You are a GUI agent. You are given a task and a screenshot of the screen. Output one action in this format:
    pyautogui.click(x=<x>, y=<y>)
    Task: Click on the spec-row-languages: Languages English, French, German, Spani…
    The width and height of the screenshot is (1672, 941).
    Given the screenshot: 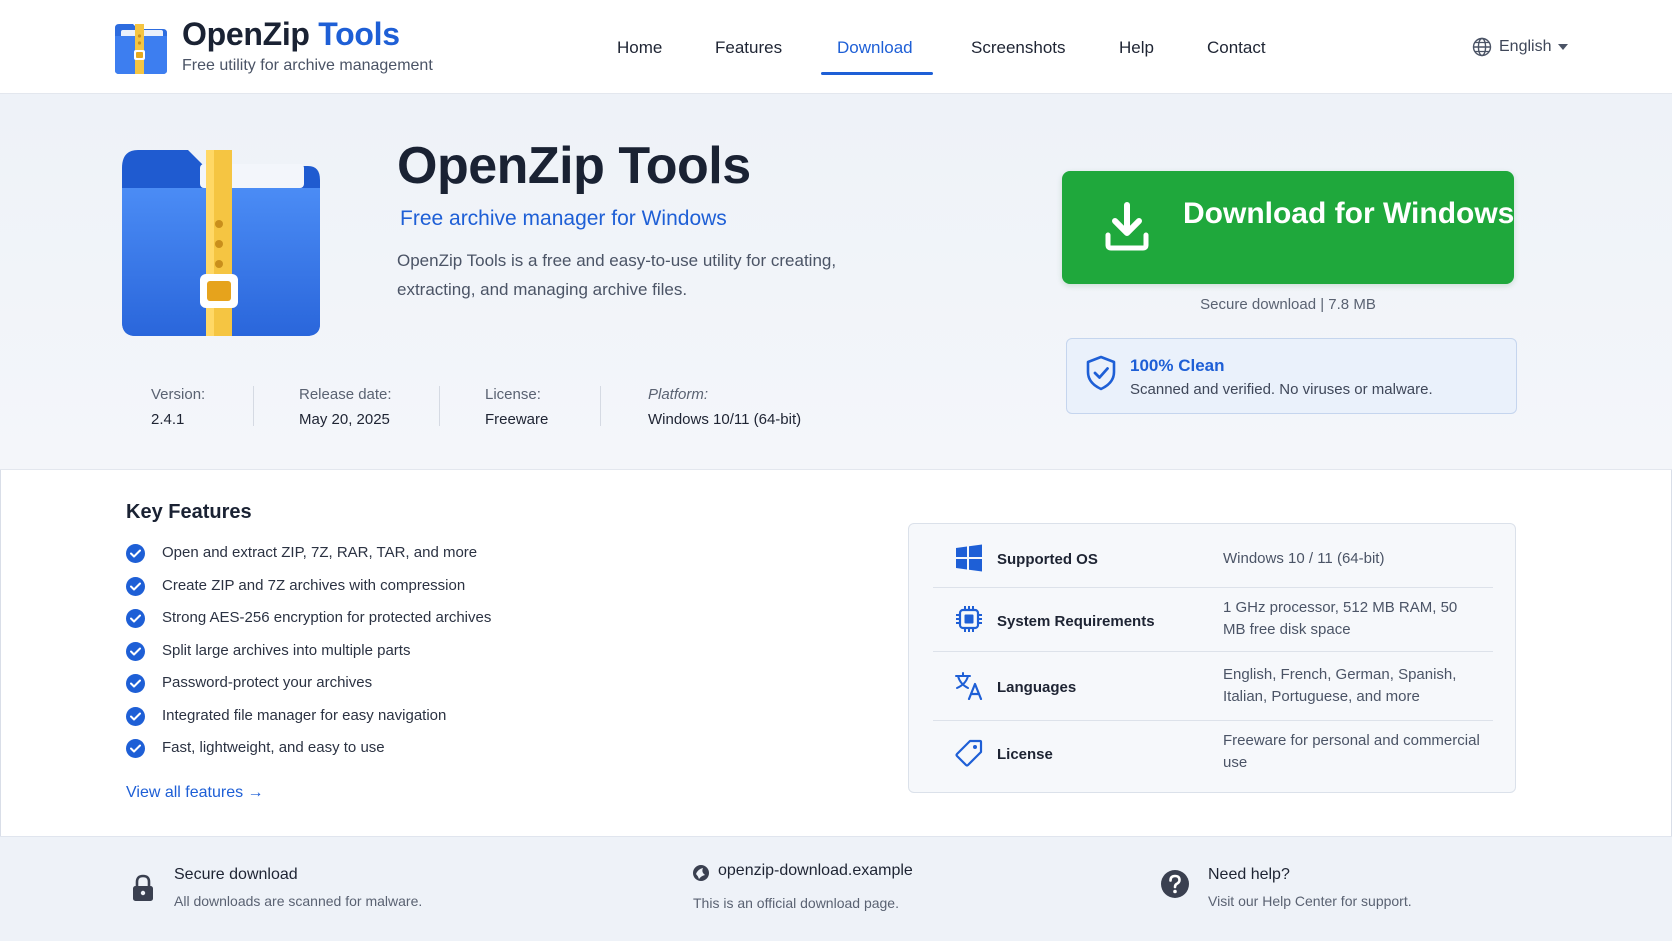 What is the action you would take?
    pyautogui.click(x=1213, y=686)
    